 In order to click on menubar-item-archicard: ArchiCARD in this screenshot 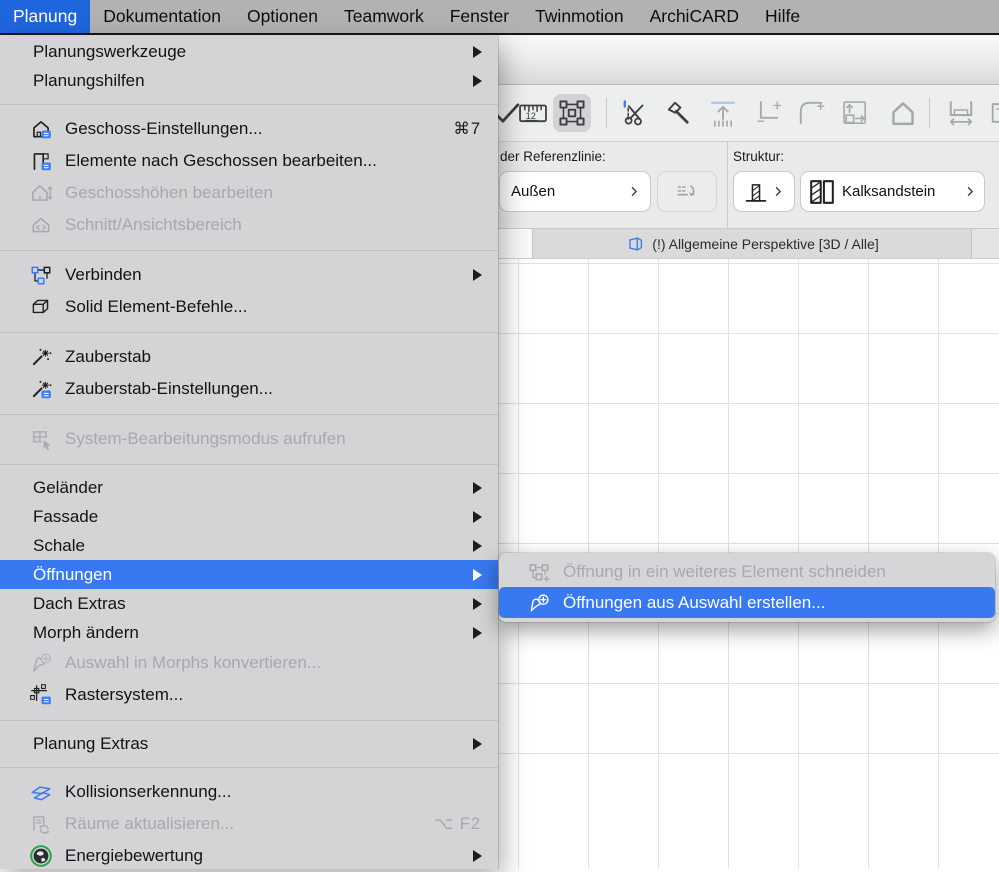, I will do `click(694, 16)`.